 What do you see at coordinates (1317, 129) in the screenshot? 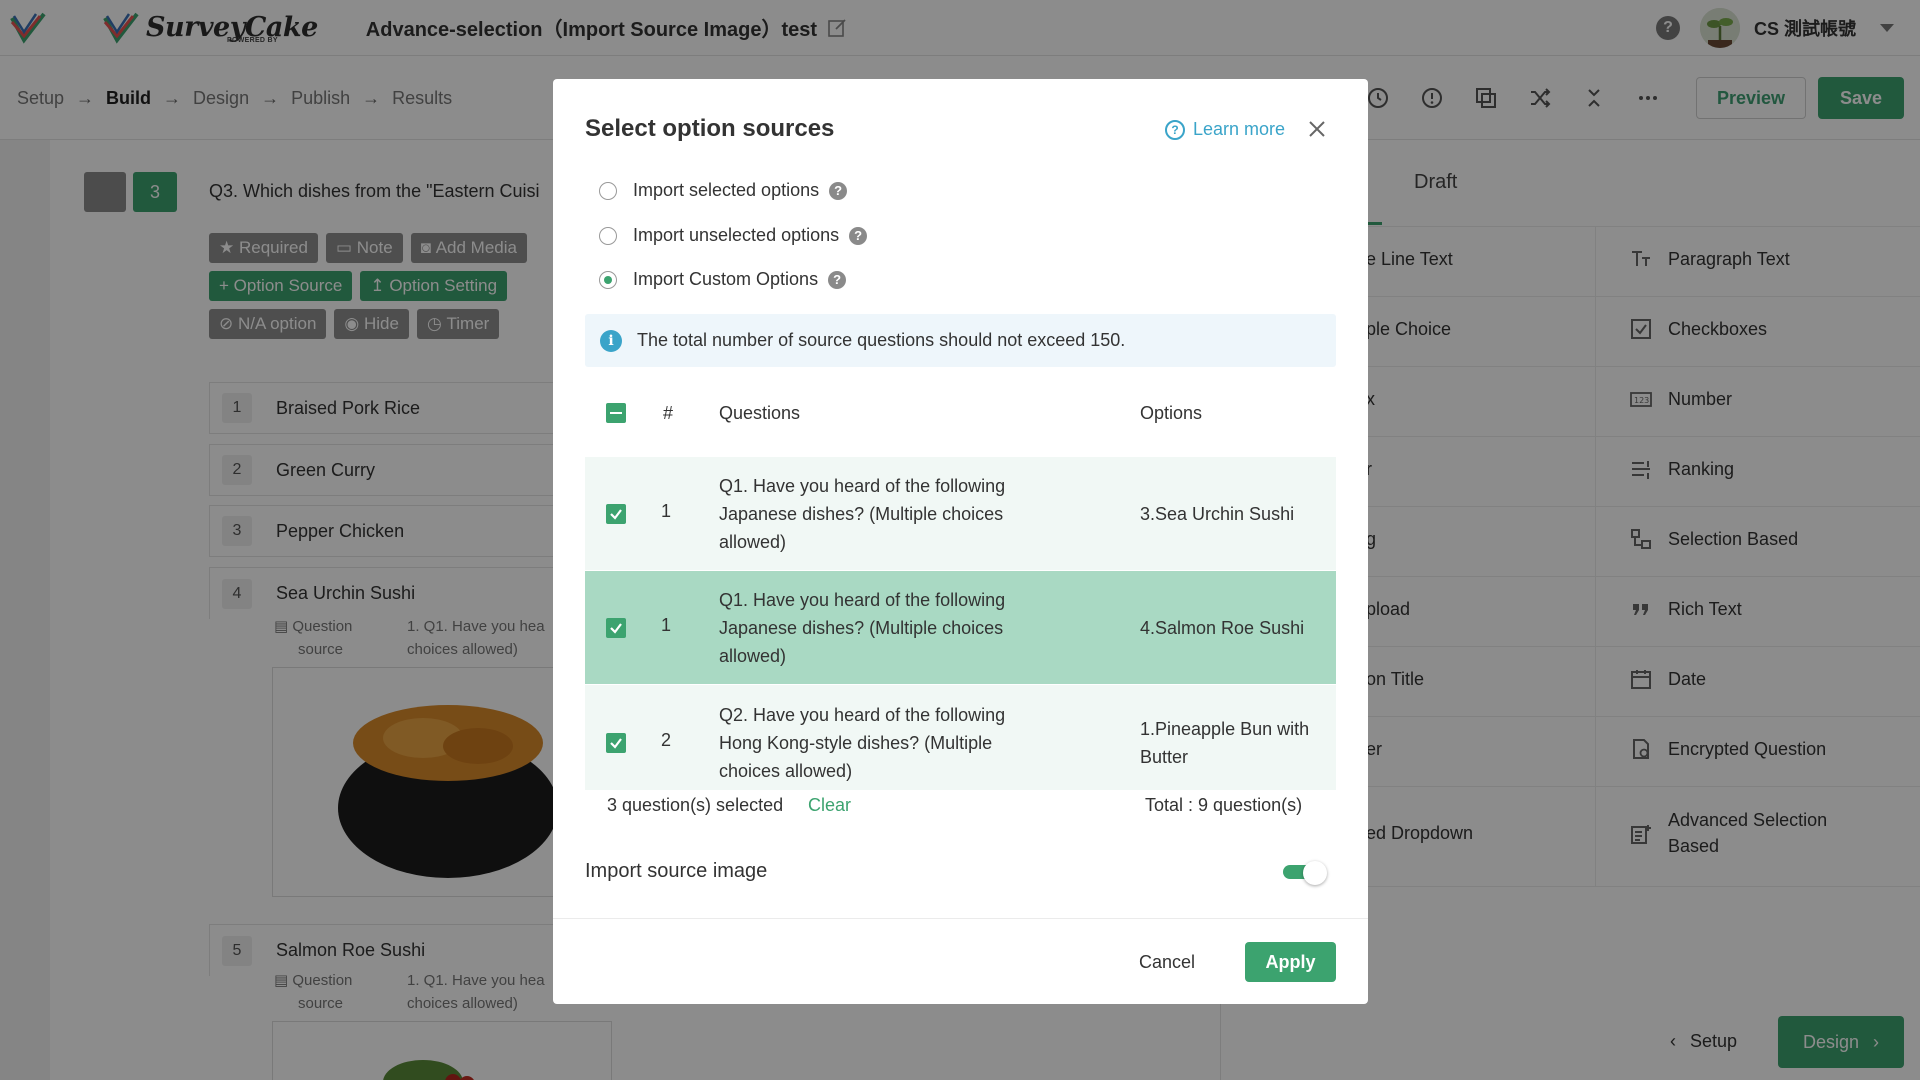
I see `close-icon` at bounding box center [1317, 129].